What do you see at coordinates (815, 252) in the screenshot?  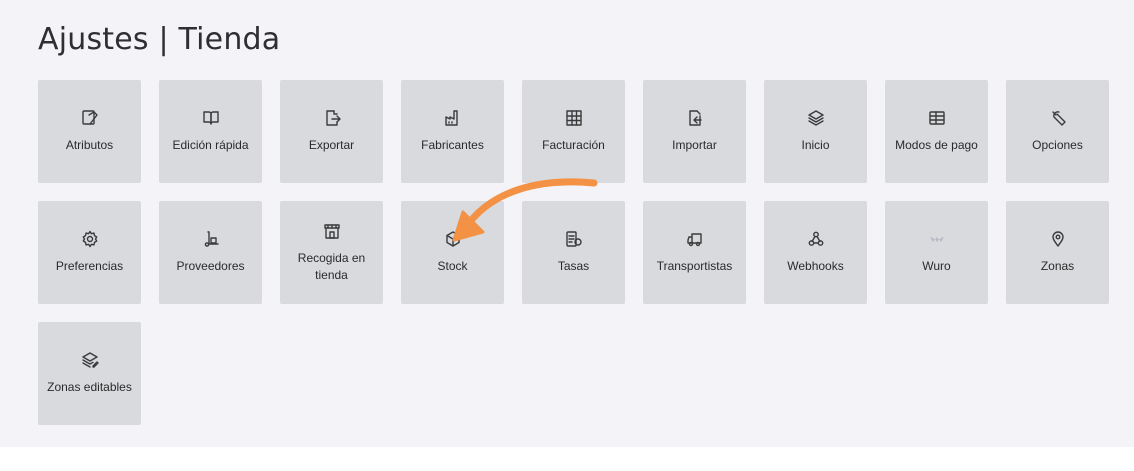 I see `tile-webhooks: Webhooks` at bounding box center [815, 252].